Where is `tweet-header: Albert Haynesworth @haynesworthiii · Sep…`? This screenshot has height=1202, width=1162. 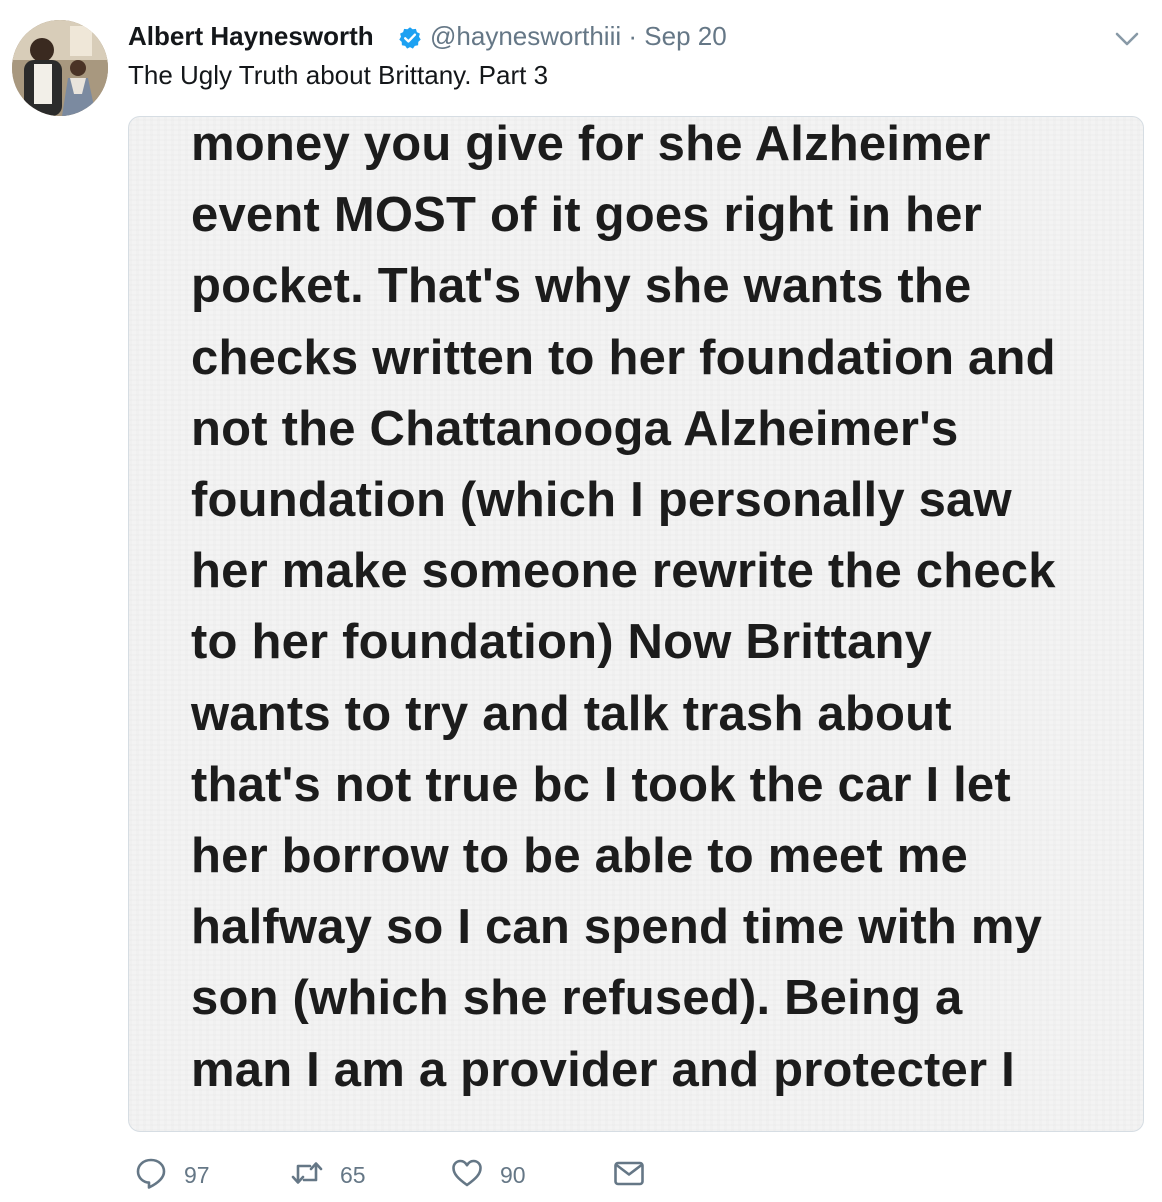 tweet-header: Albert Haynesworth @haynesworthiii · Sep… is located at coordinates (635, 38).